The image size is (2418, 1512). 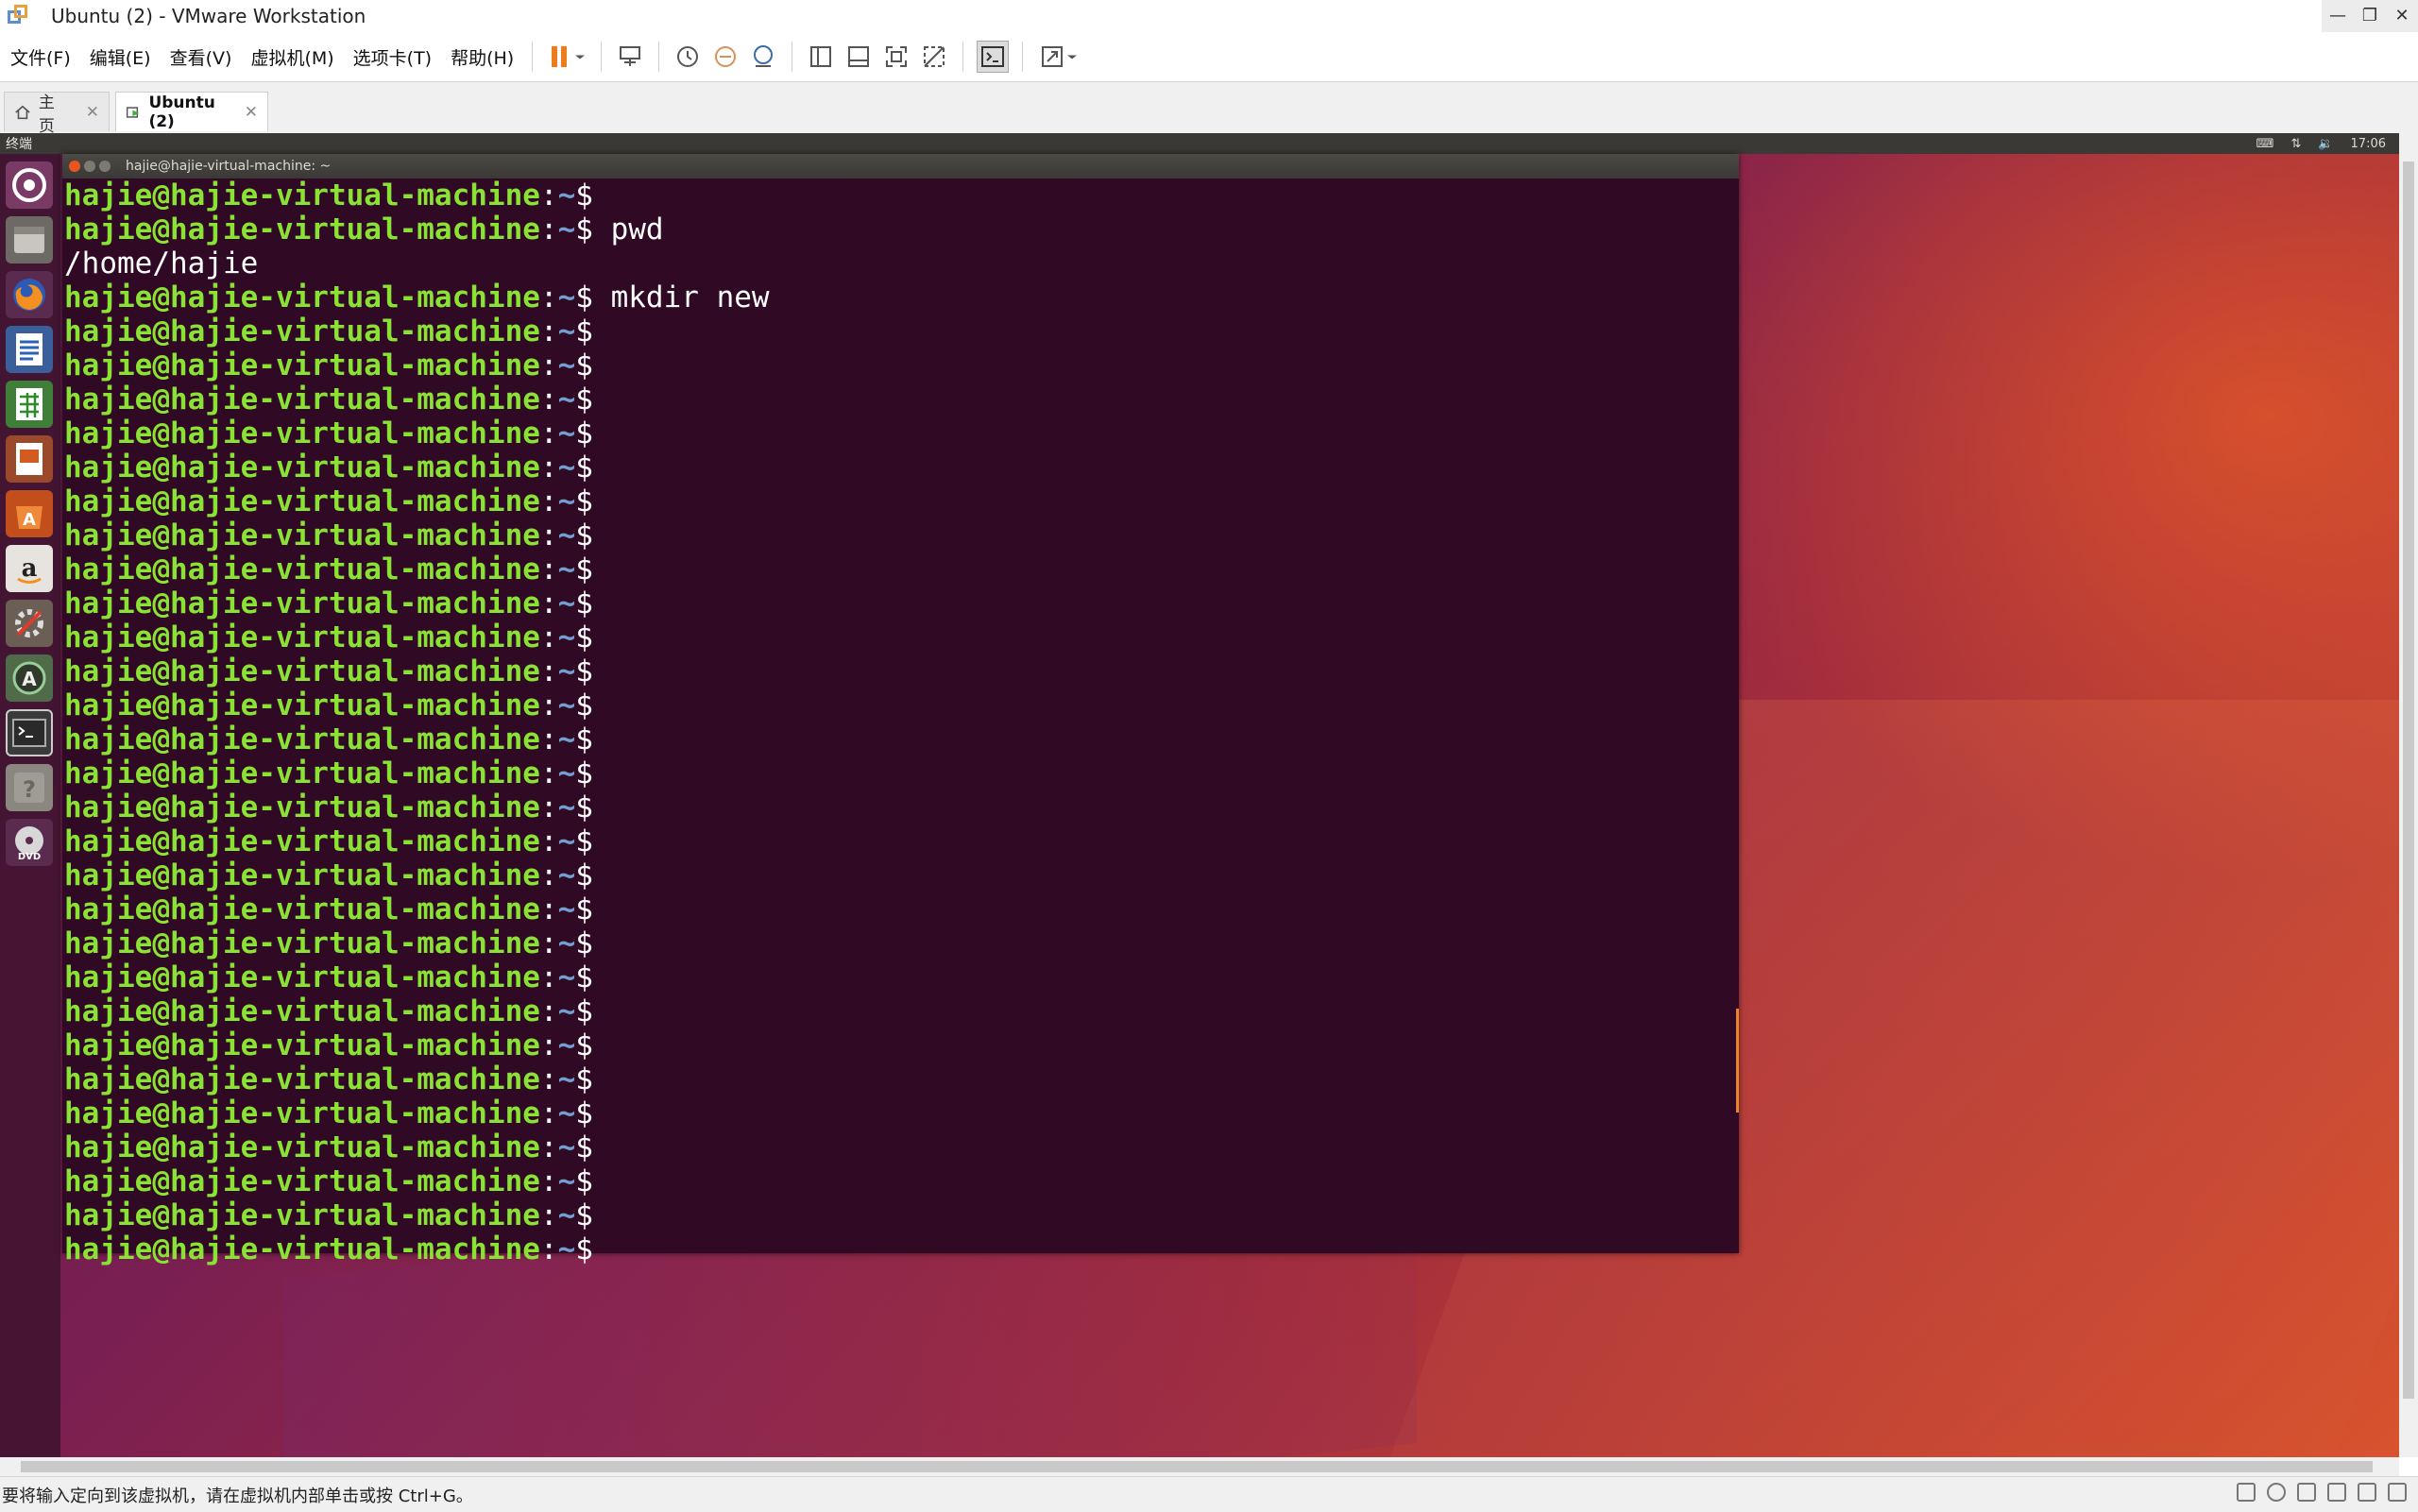 I want to click on cd-rom-icon, so click(x=2276, y=1492).